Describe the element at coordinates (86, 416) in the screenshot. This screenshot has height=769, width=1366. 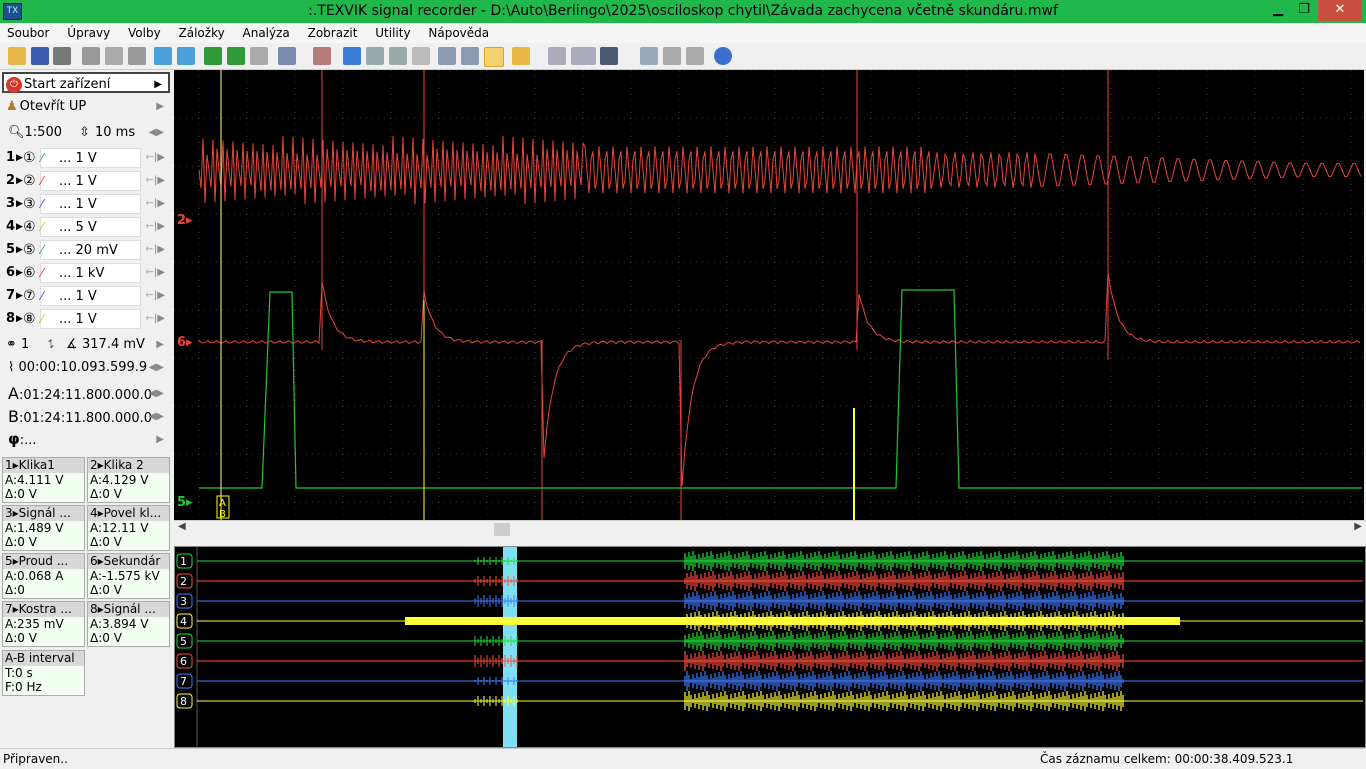
I see `cursor-b-row: B:01:24:11.800.000.0 ◀▶` at that location.